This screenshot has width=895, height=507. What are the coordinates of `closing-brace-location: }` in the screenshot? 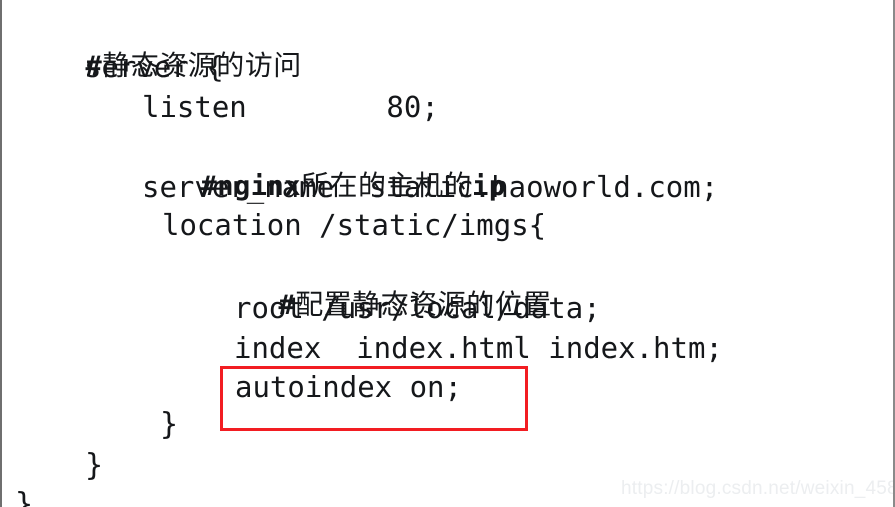 It's located at (169, 424).